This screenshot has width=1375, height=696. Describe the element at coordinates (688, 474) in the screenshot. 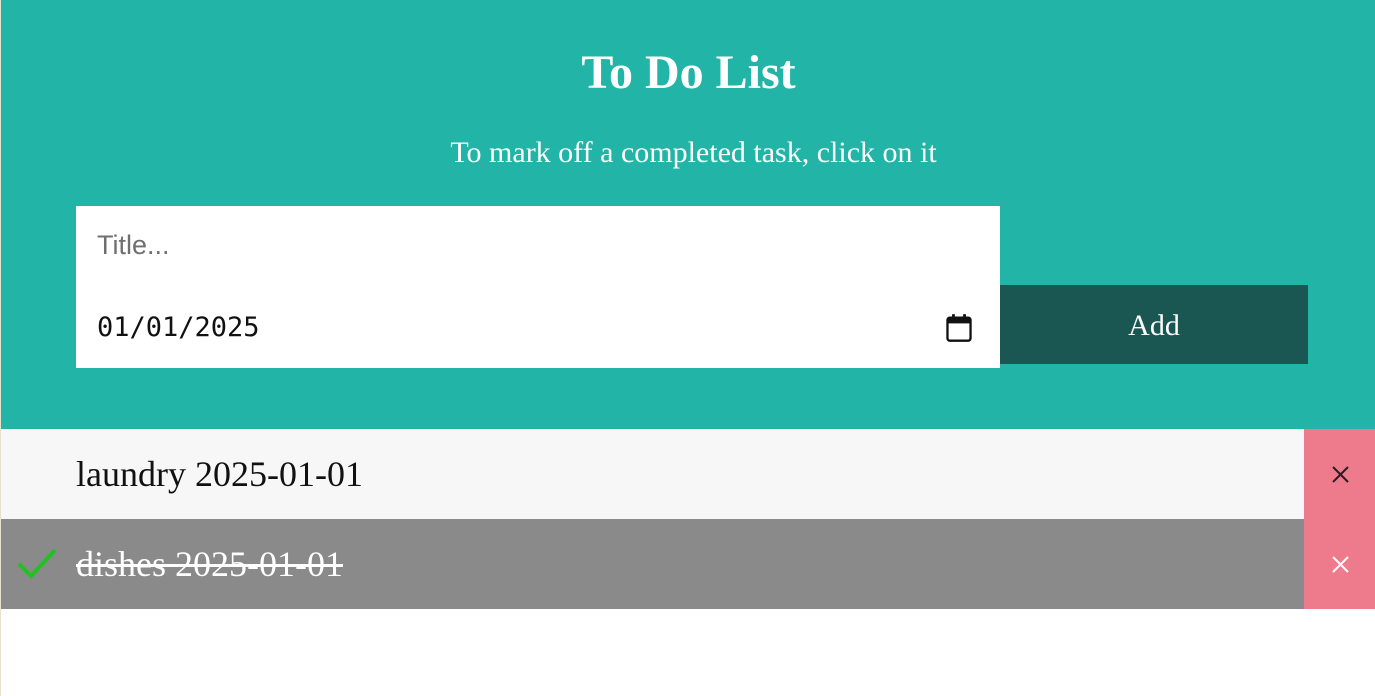

I see `list-item: laundry 2025-01-01` at that location.